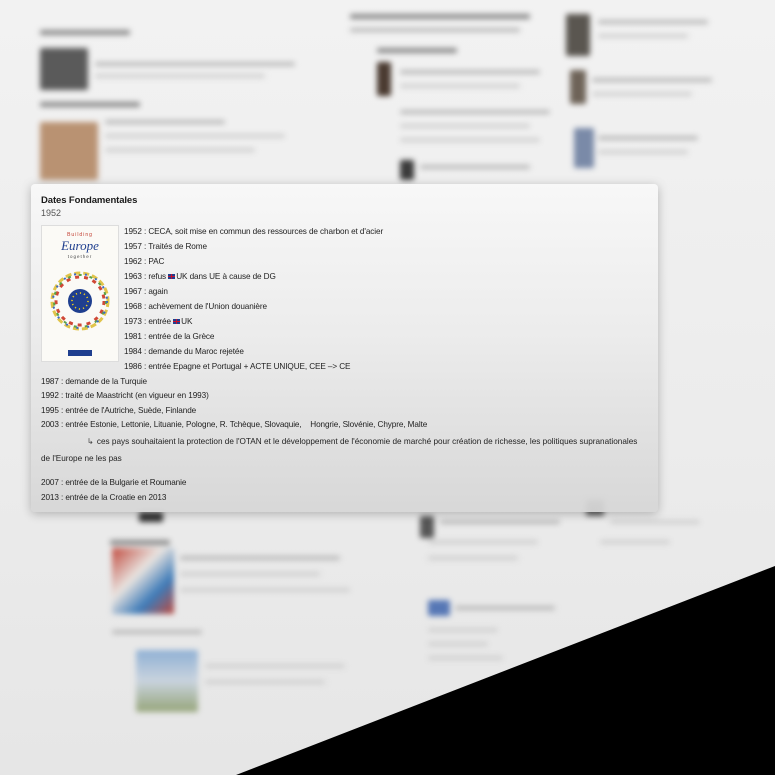 This screenshot has width=775, height=775. Describe the element at coordinates (79, 245) in the screenshot. I see `poster-title: Europe` at that location.